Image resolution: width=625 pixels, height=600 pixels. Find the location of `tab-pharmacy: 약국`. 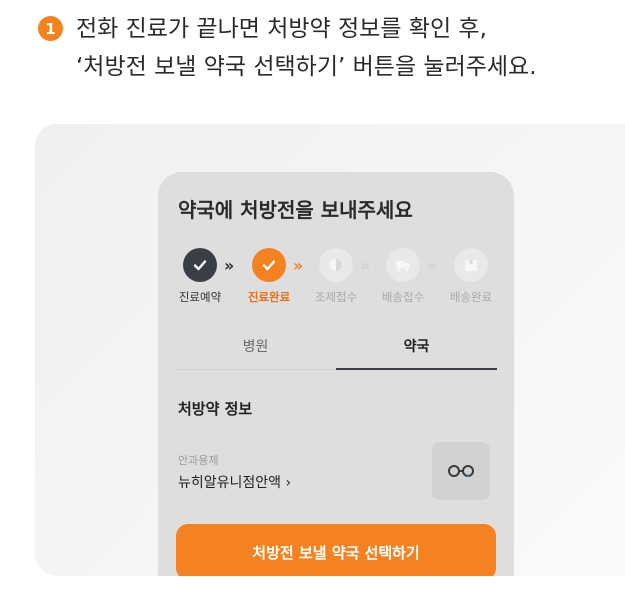

tab-pharmacy: 약국 is located at coordinates (416, 350).